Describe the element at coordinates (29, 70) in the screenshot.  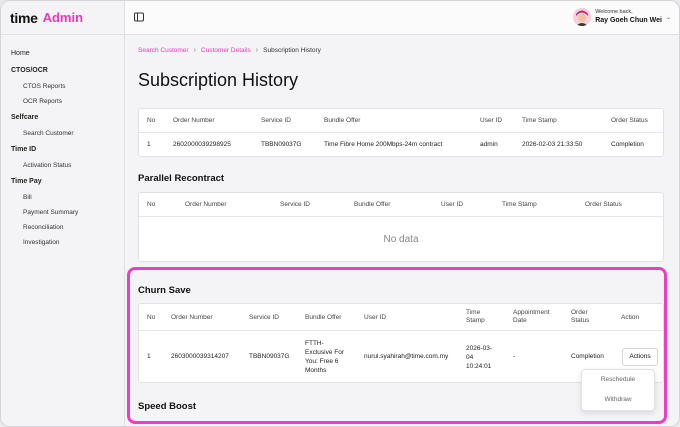
I see `sidebar-group-ctos: CTOS/OCR` at that location.